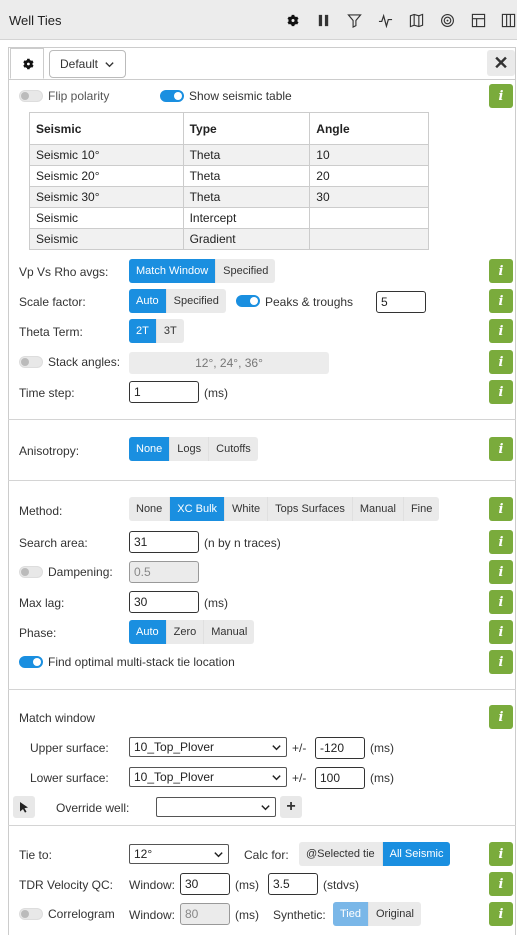  Describe the element at coordinates (478, 20) in the screenshot. I see `grid-icon` at that location.